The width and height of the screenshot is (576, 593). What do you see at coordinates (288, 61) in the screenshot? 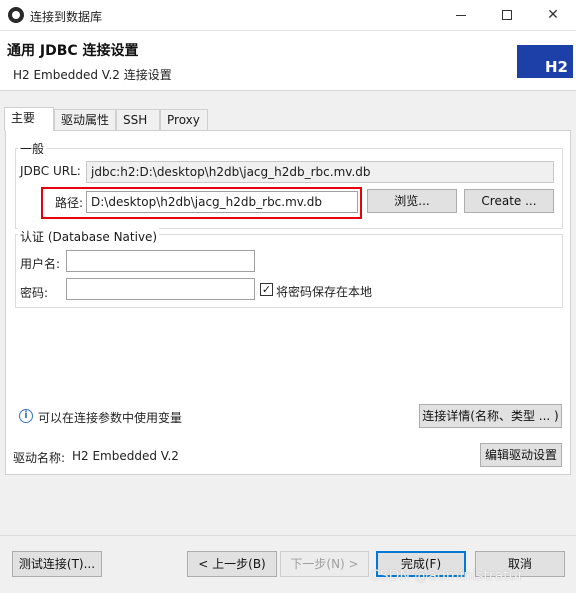
I see `dialog-header: 通用 JDBC 连接设置 H2 Embedded V.2 连接设置 H2` at bounding box center [288, 61].